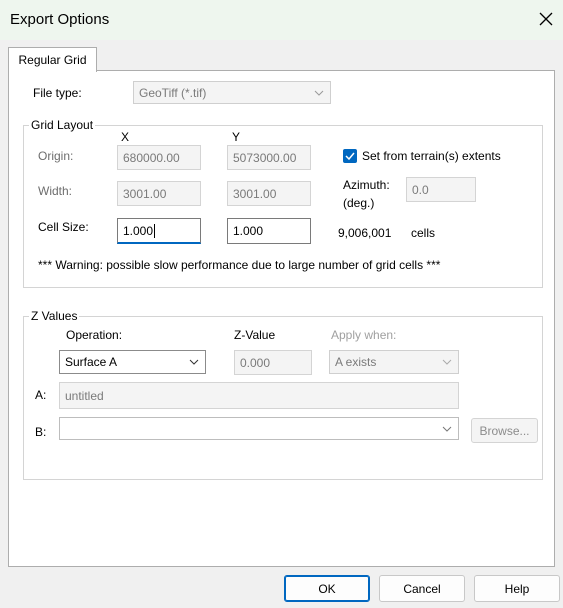  What do you see at coordinates (125, 137) in the screenshot?
I see `column-x-label: X` at bounding box center [125, 137].